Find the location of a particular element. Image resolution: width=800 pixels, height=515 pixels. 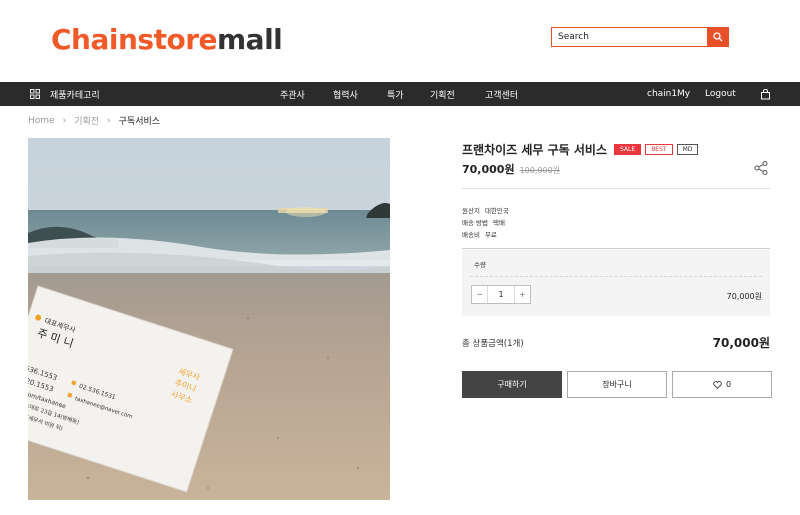

spec-value: 대한민국 is located at coordinates (496, 211).